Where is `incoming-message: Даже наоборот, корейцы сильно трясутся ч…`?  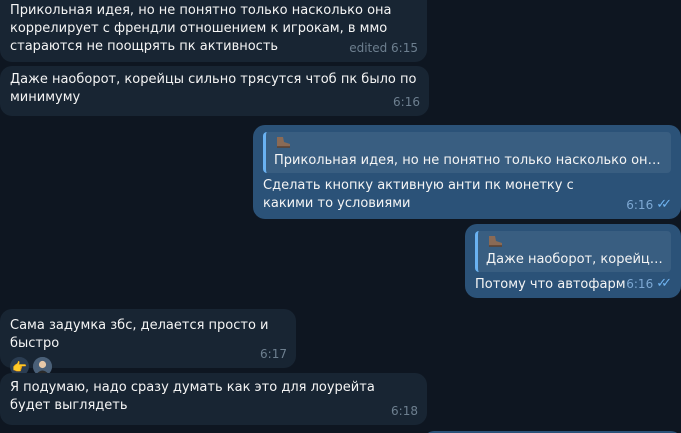 incoming-message: Даже наоборот, корейцы сильно трясутся ч… is located at coordinates (214, 91).